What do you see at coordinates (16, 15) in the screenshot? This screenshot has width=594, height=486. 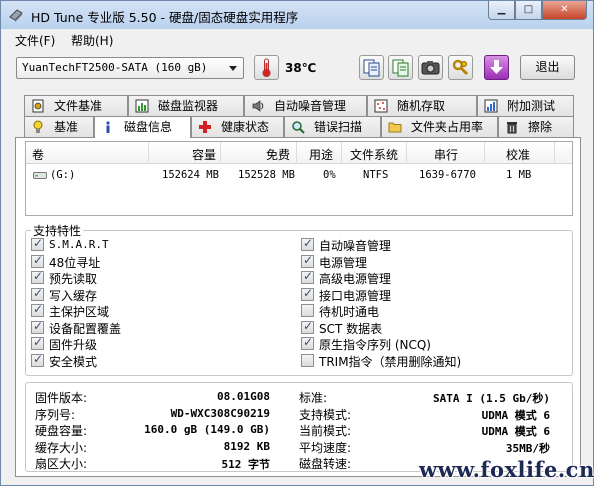 I see `hd-tune-app-icon` at bounding box center [16, 15].